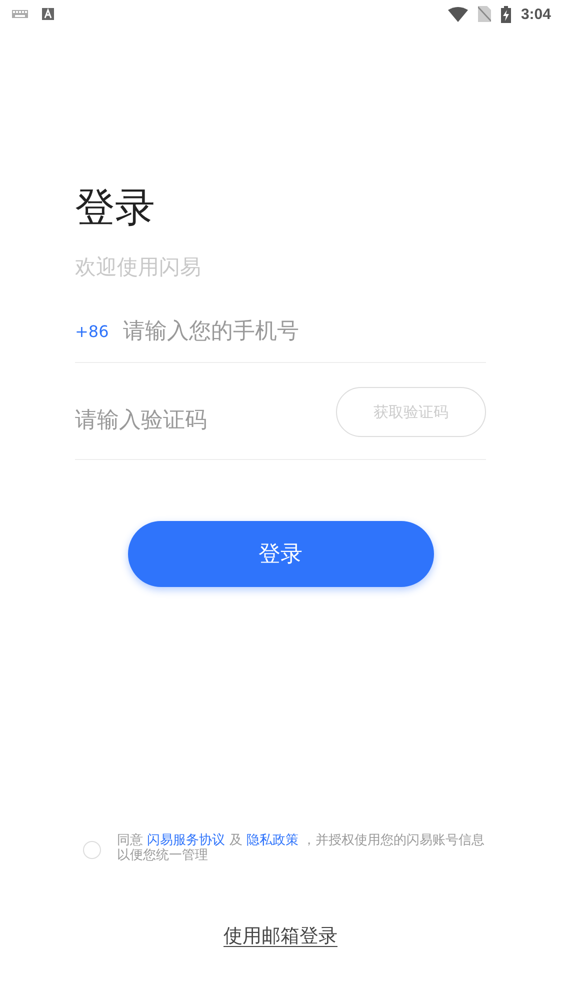 This screenshot has width=561, height=999. What do you see at coordinates (48, 14) in the screenshot?
I see `text-input-icon` at bounding box center [48, 14].